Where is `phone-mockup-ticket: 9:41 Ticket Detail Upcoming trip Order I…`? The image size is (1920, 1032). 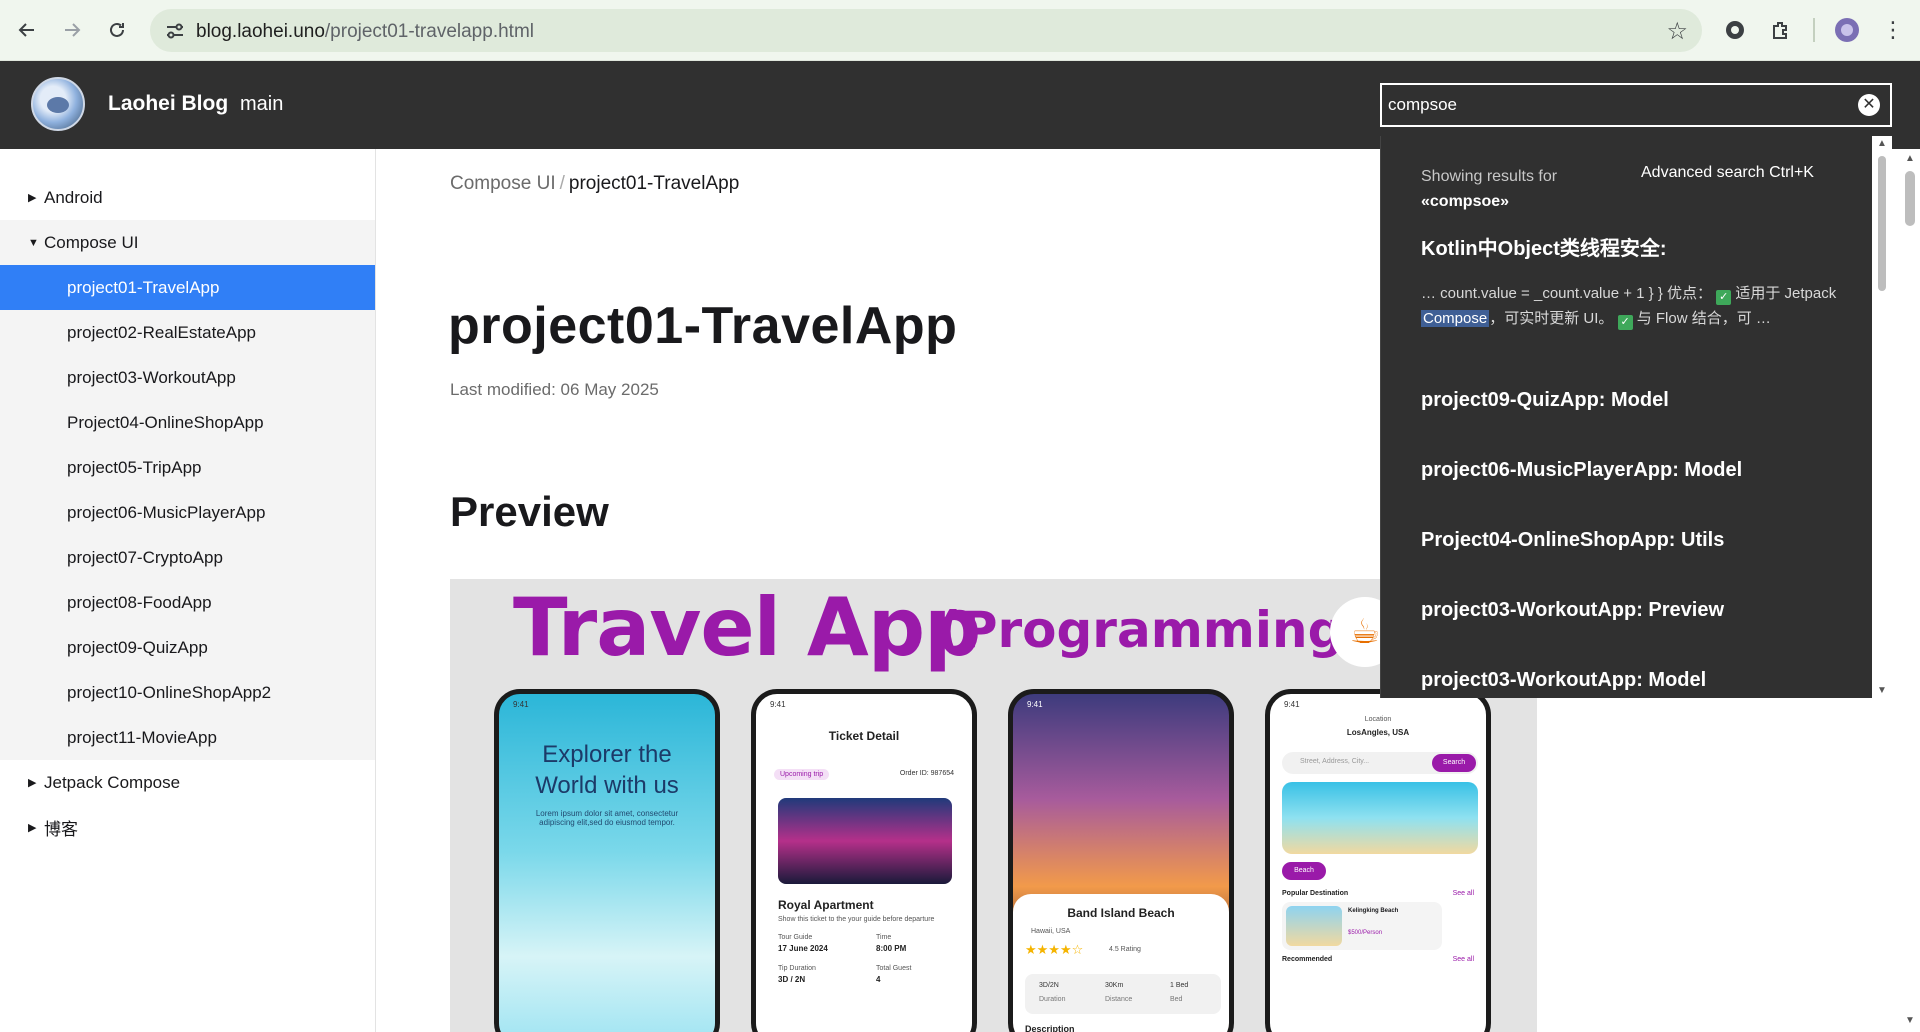 phone-mockup-ticket: 9:41 Ticket Detail Upcoming trip Order I… is located at coordinates (864, 860).